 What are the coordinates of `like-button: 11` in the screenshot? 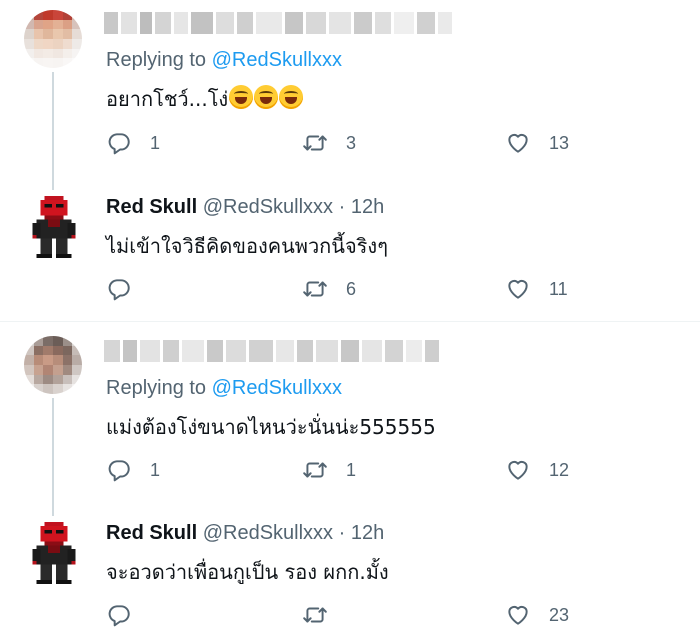 It's located at (536, 289).